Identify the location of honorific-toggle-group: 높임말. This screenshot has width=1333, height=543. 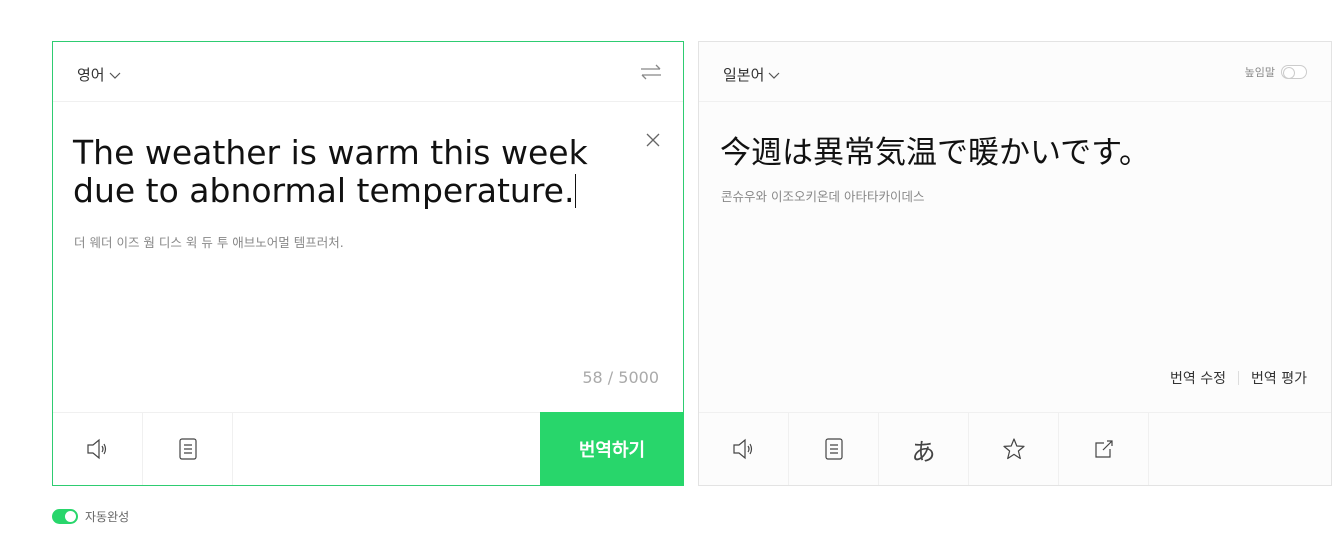
(1276, 72).